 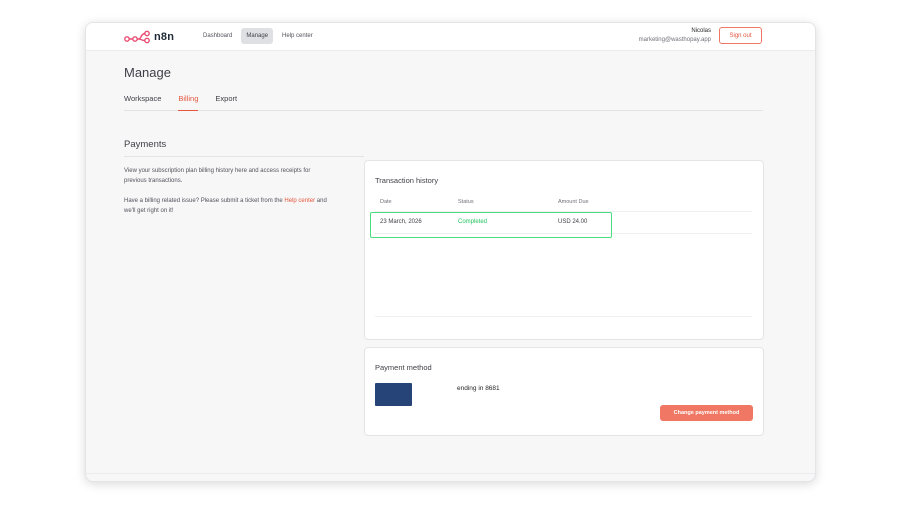 What do you see at coordinates (393, 394) in the screenshot?
I see `credit-card-icon` at bounding box center [393, 394].